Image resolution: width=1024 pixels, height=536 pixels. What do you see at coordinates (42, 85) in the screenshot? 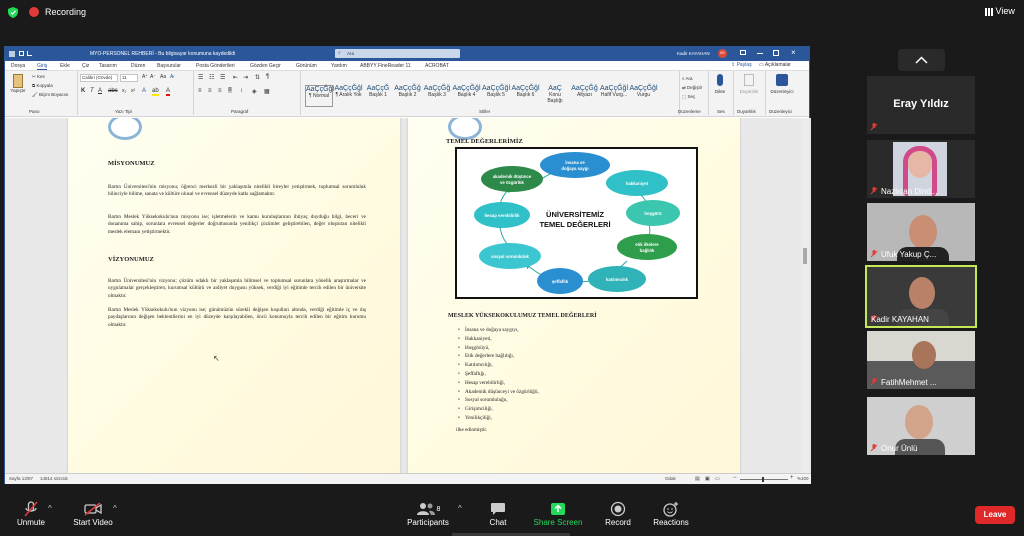
I see `copy-button: ⧉ Kopyala` at bounding box center [42, 85].